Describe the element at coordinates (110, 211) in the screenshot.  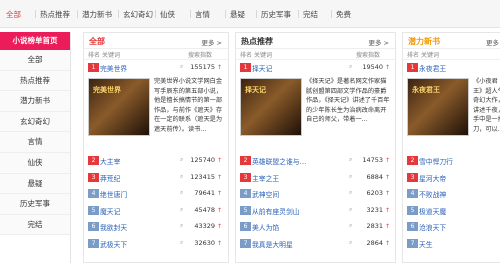
I see `book-title-link: 魔天记` at that location.